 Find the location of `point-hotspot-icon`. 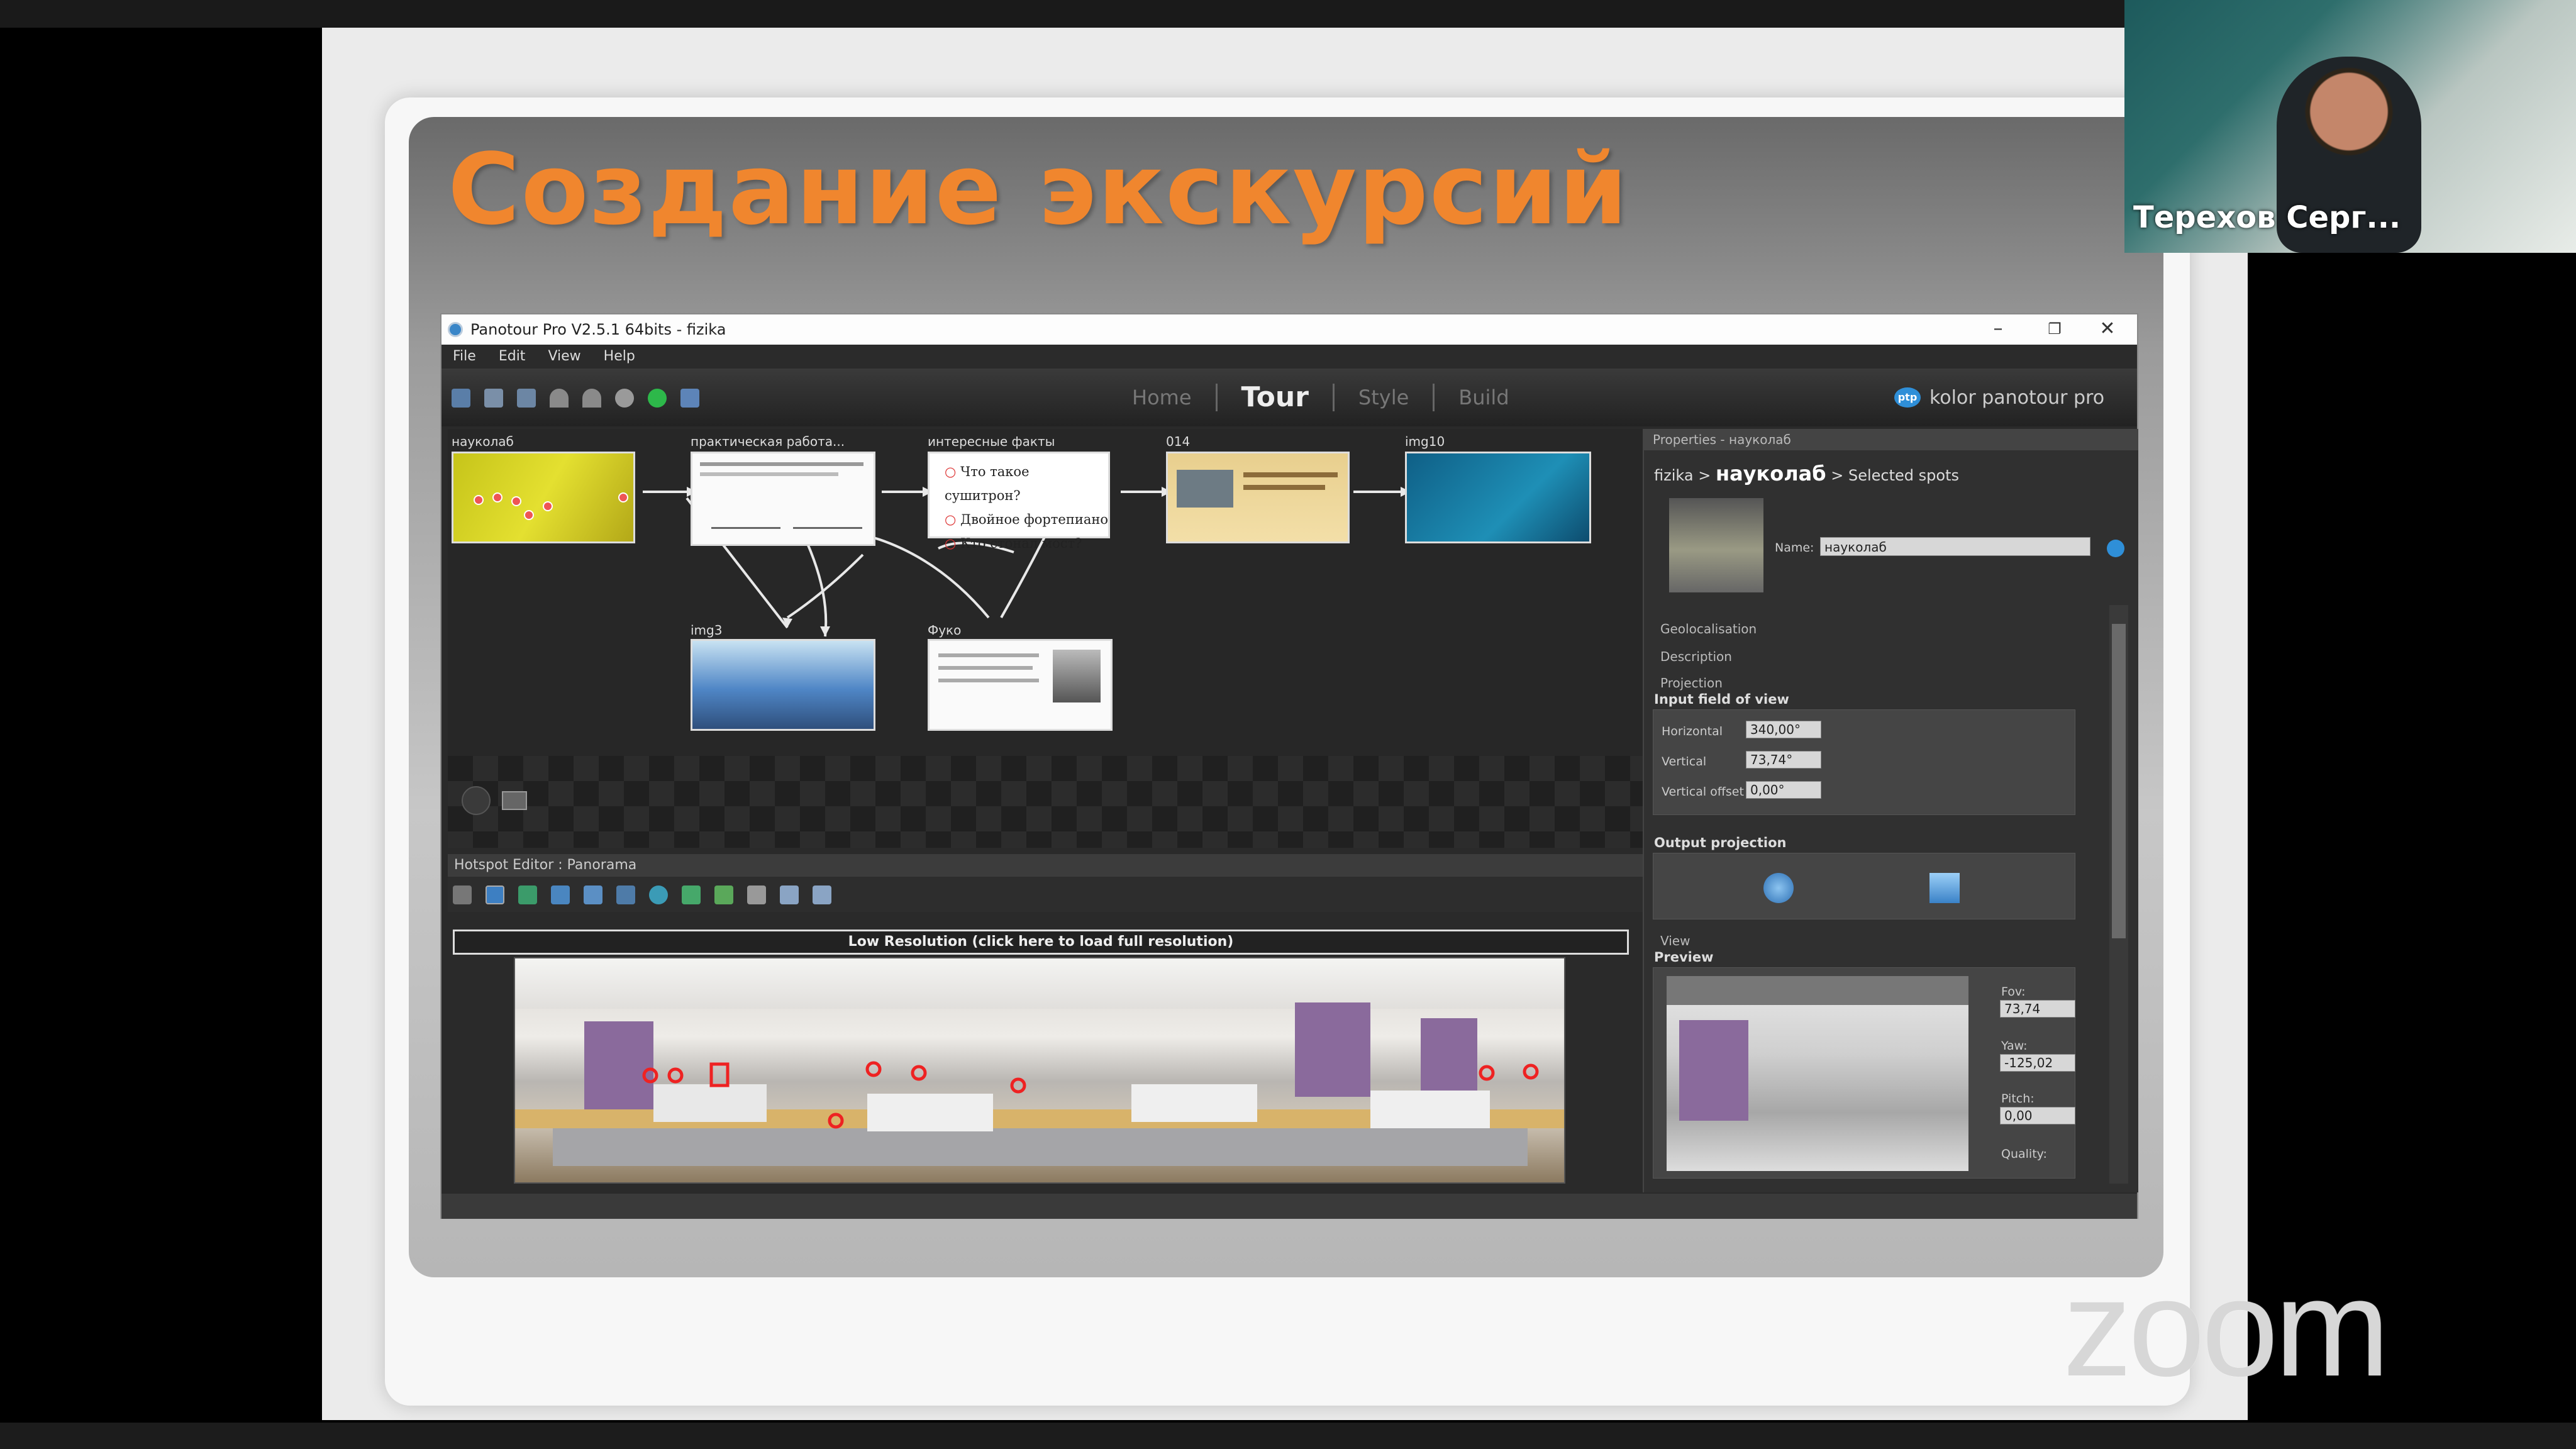

point-hotspot-icon is located at coordinates (495, 895).